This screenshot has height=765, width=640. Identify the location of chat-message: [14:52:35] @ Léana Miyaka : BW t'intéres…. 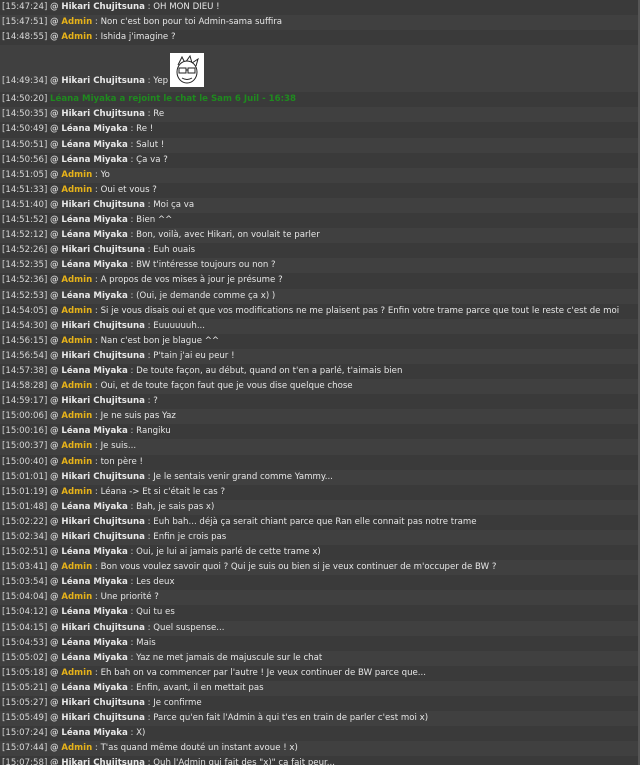
(320, 266).